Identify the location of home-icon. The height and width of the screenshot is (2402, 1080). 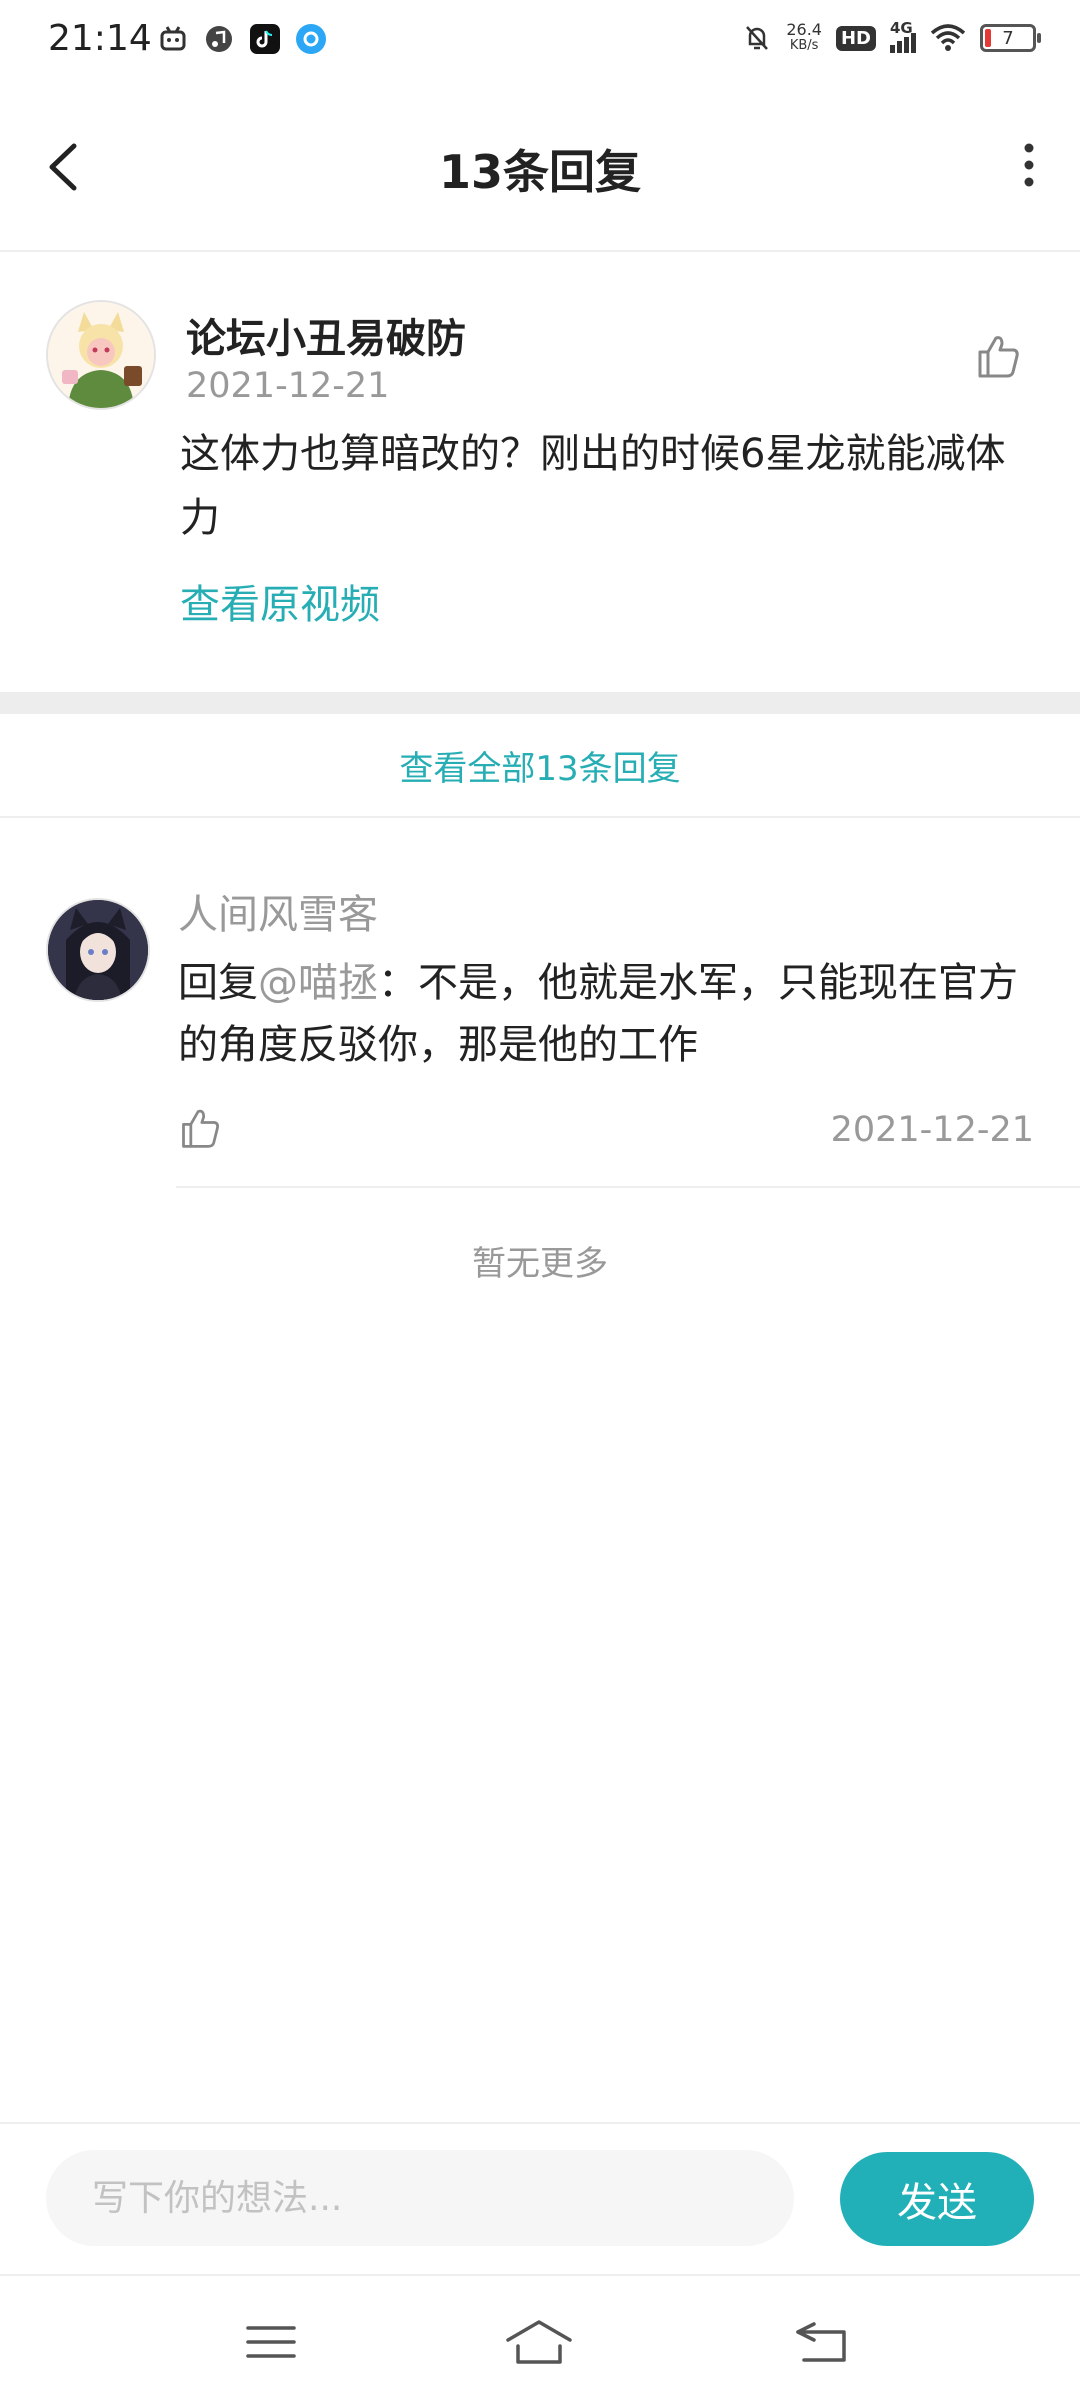
(539, 2342).